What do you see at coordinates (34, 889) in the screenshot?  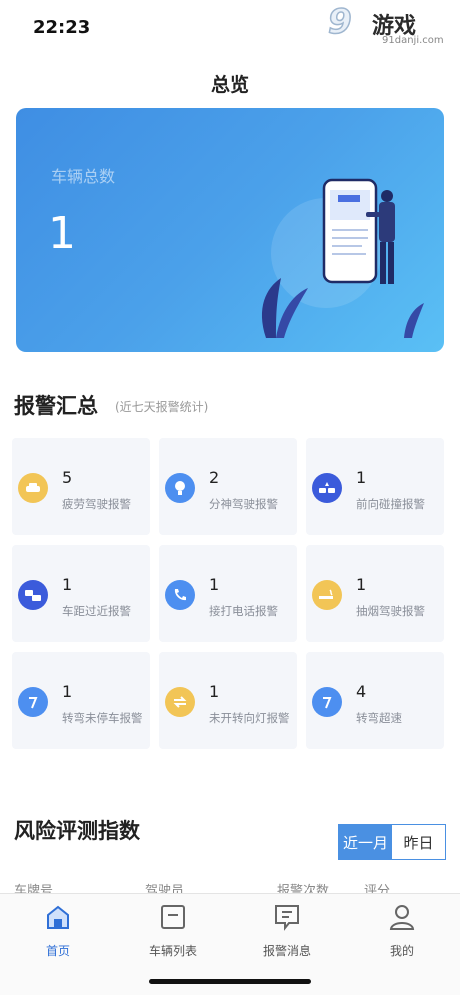 I see `column-header-plate: 车牌号` at bounding box center [34, 889].